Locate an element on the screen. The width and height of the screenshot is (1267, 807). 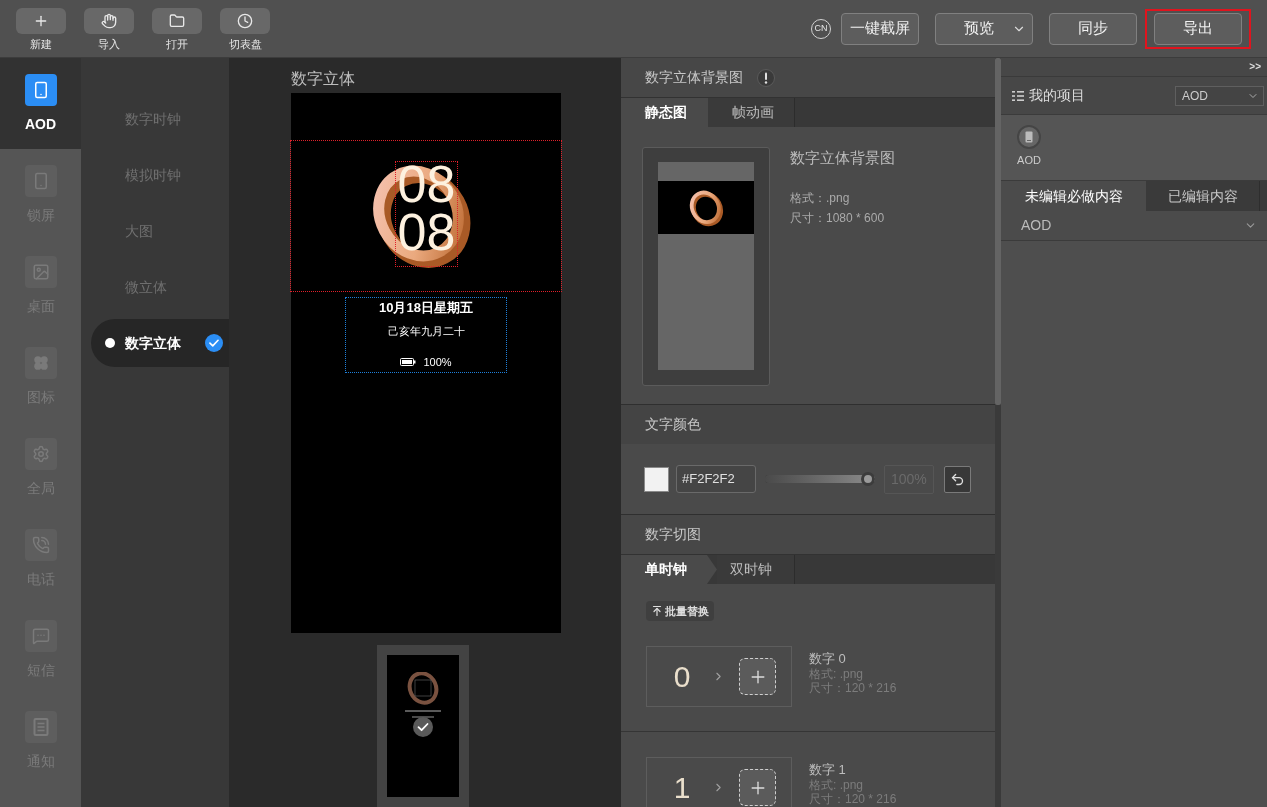
clock-icon is located at coordinates (245, 21).